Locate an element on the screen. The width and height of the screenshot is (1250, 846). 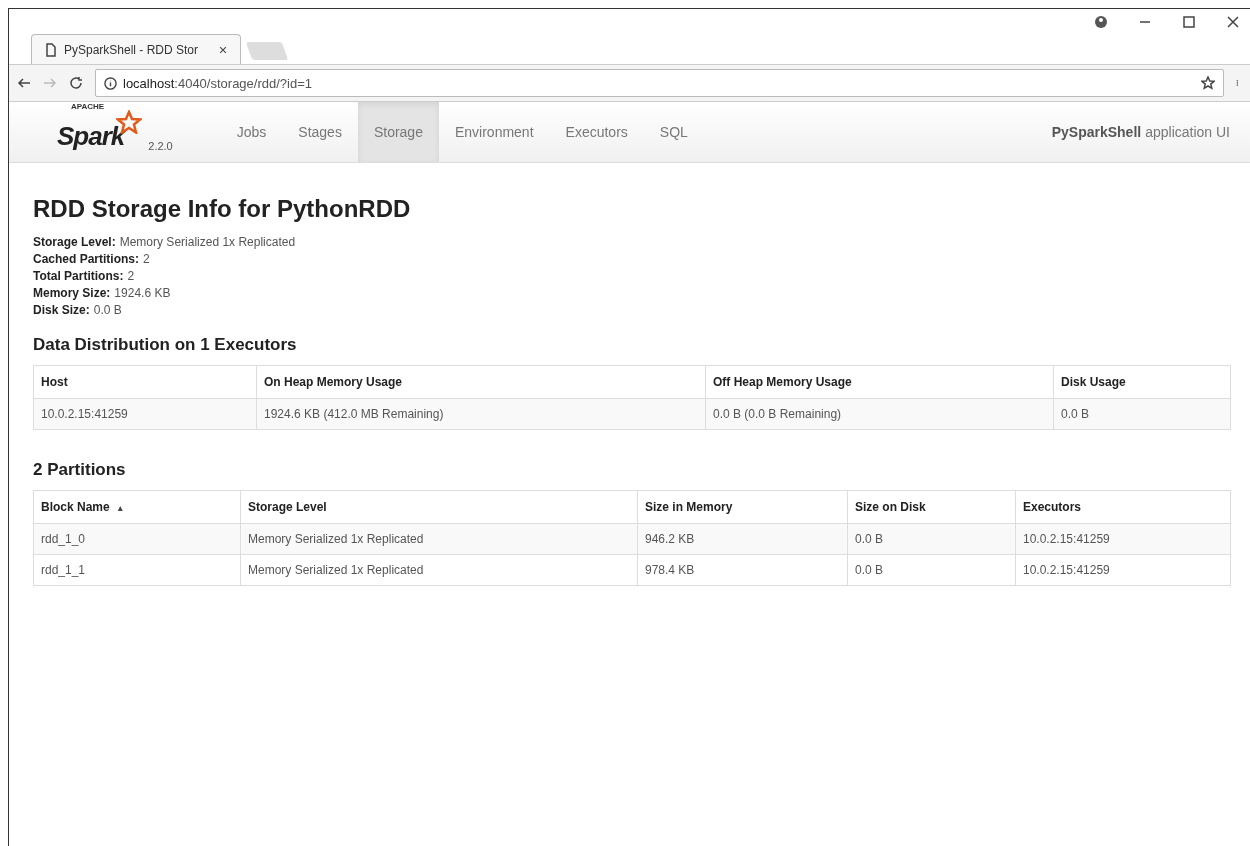
app-name: PySparkShell is located at coordinates (1096, 132).